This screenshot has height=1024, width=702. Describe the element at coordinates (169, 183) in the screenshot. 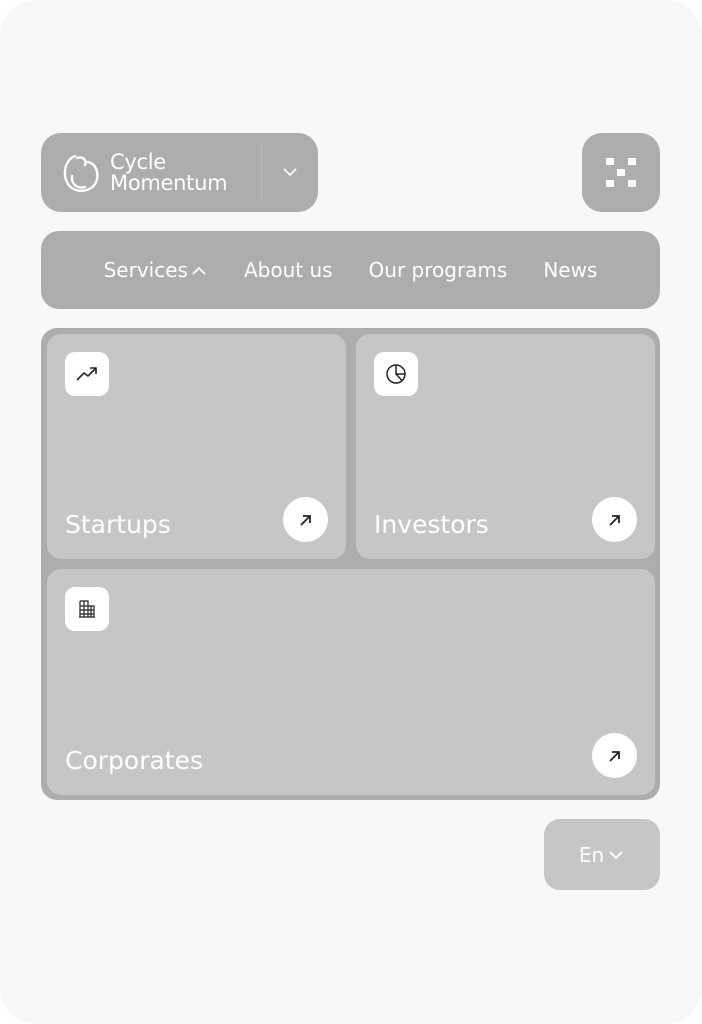

I see `brand-line2: Momentum` at that location.